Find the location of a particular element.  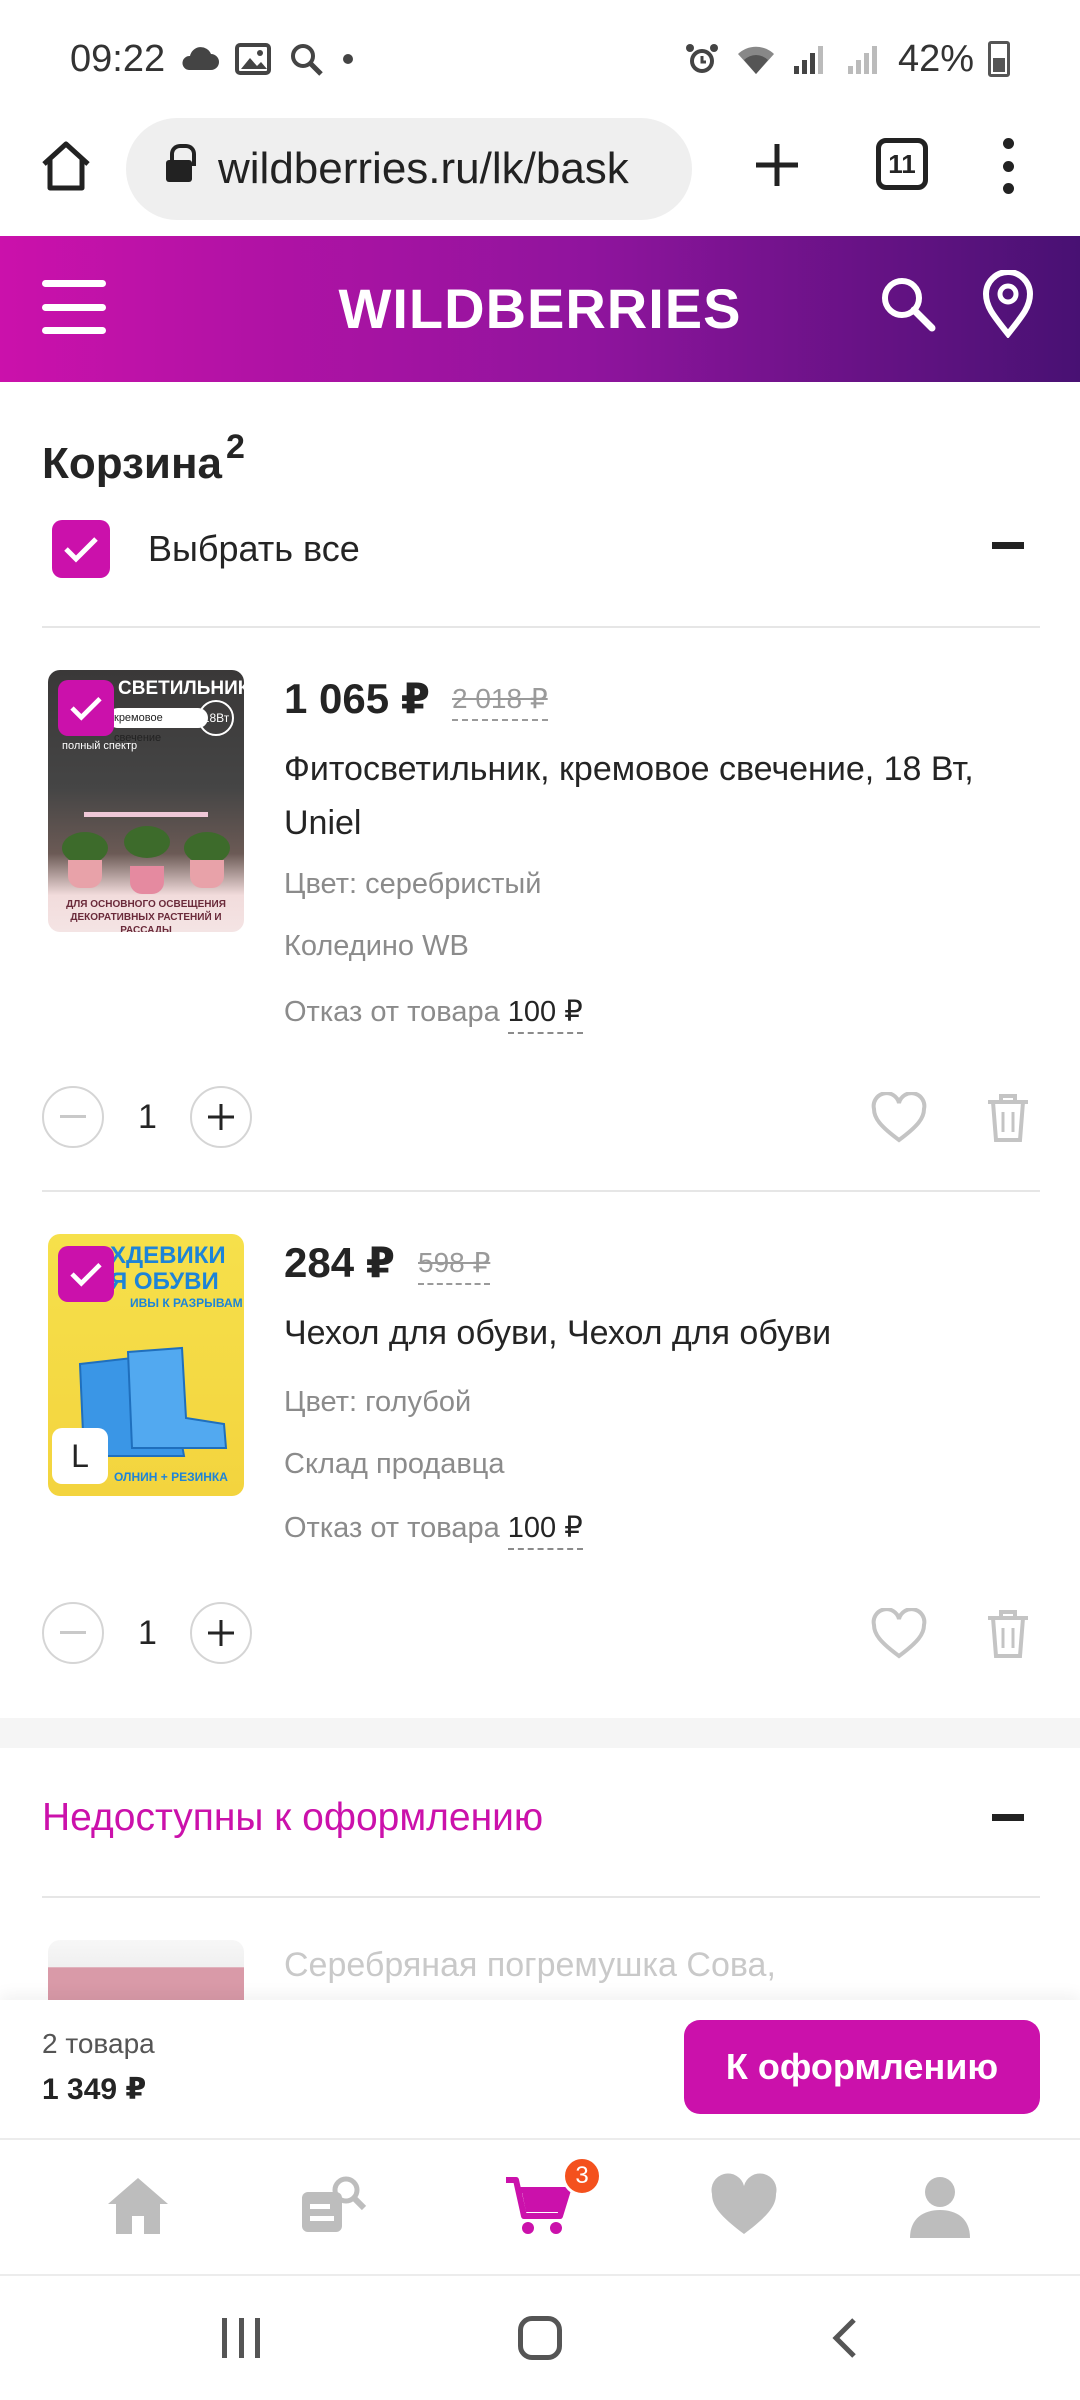

basket-count: 2 is located at coordinates (235, 447).